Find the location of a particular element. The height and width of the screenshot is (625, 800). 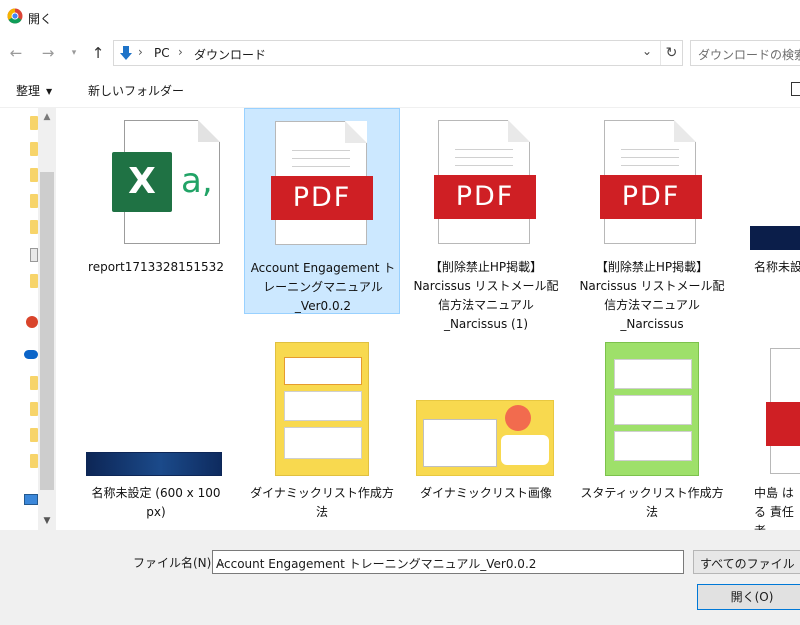

vertical-scrollbar: ▲ ▼ is located at coordinates (47, 319).